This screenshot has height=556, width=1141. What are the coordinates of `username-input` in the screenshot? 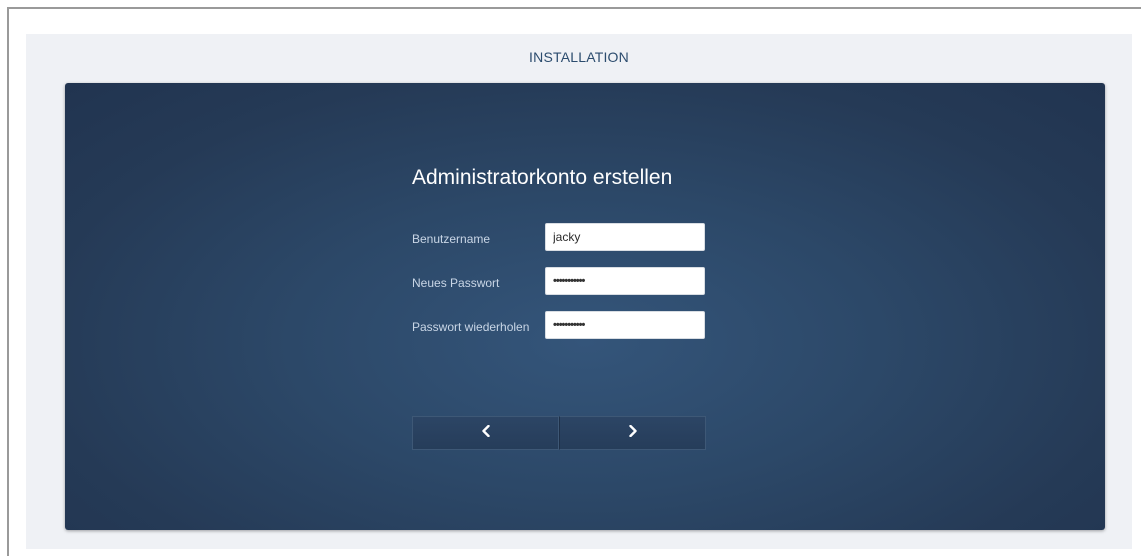 It's located at (625, 237).